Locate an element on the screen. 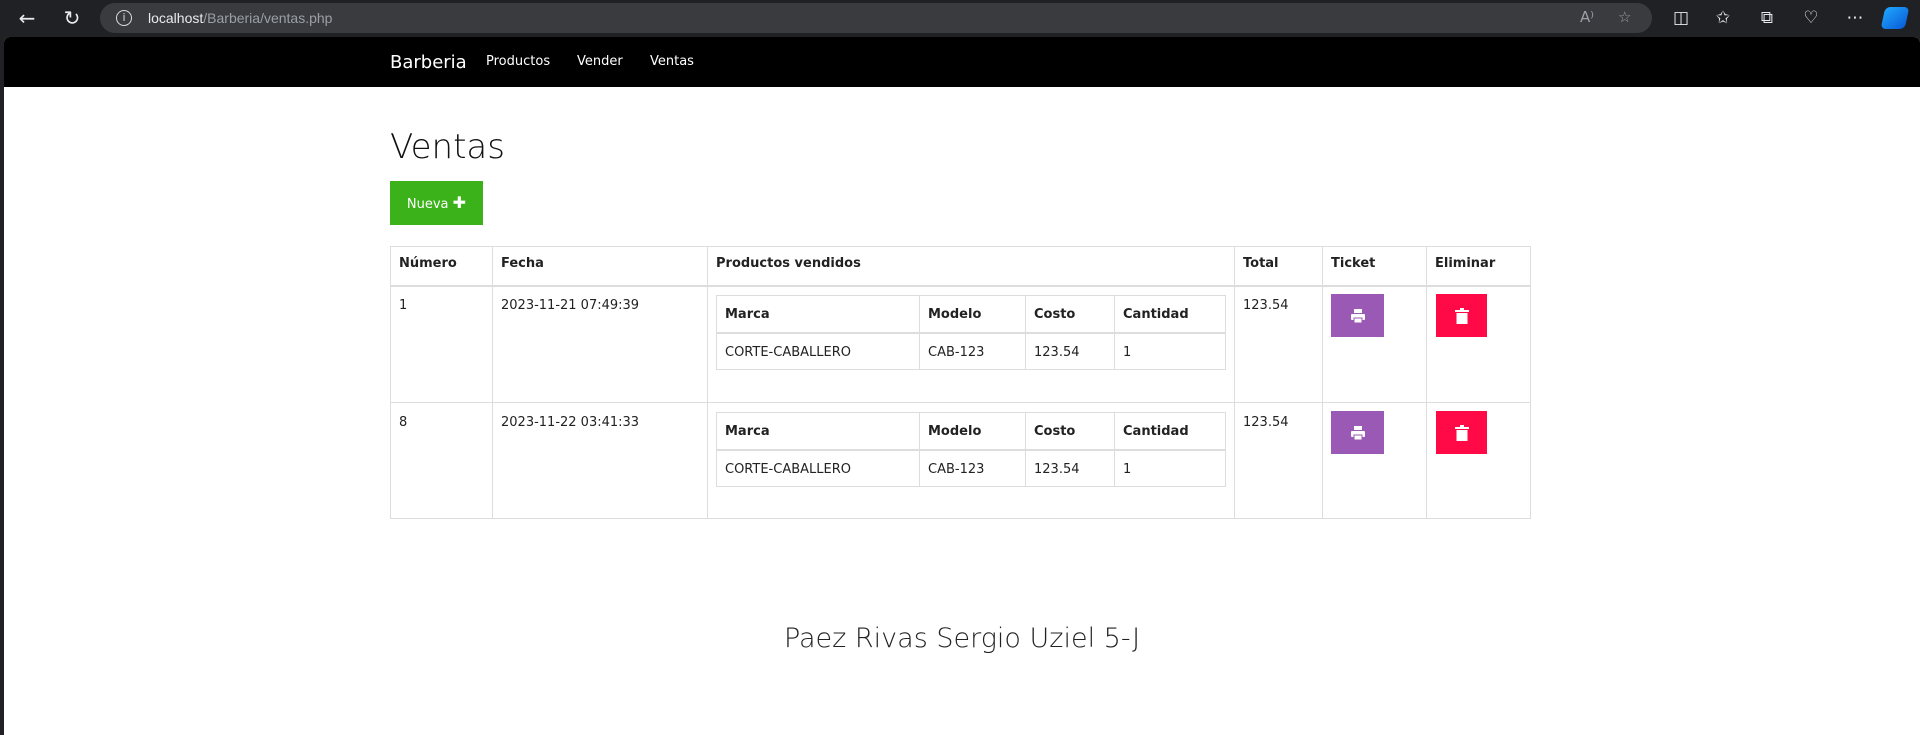  row-1-marca: CORTE-CABALLERO is located at coordinates (788, 352).